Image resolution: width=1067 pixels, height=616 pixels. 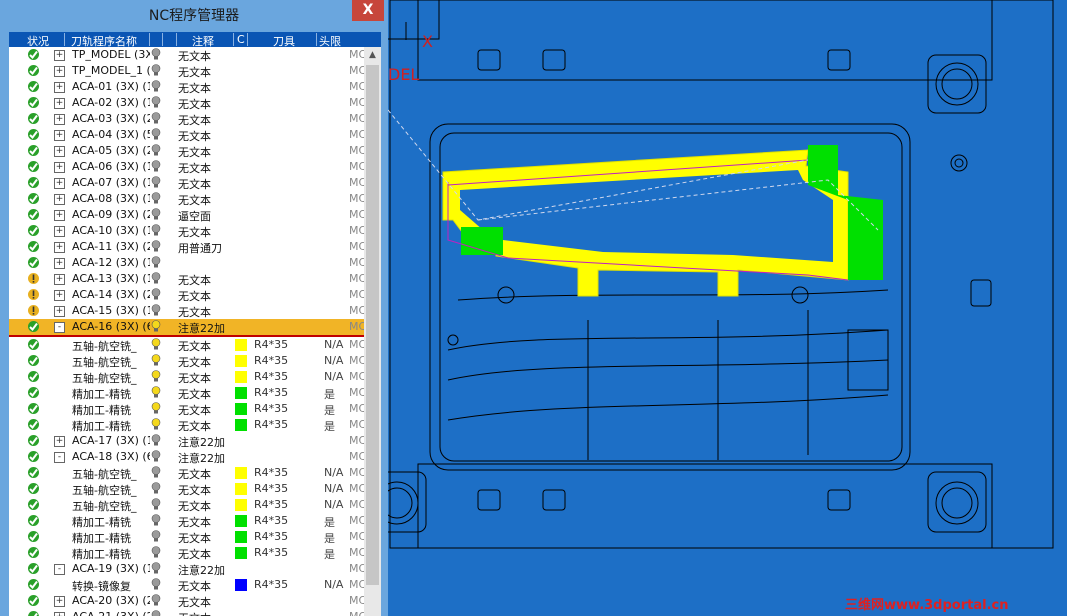 I want to click on program-name: 精加工-精铣, so click(x=101, y=554).